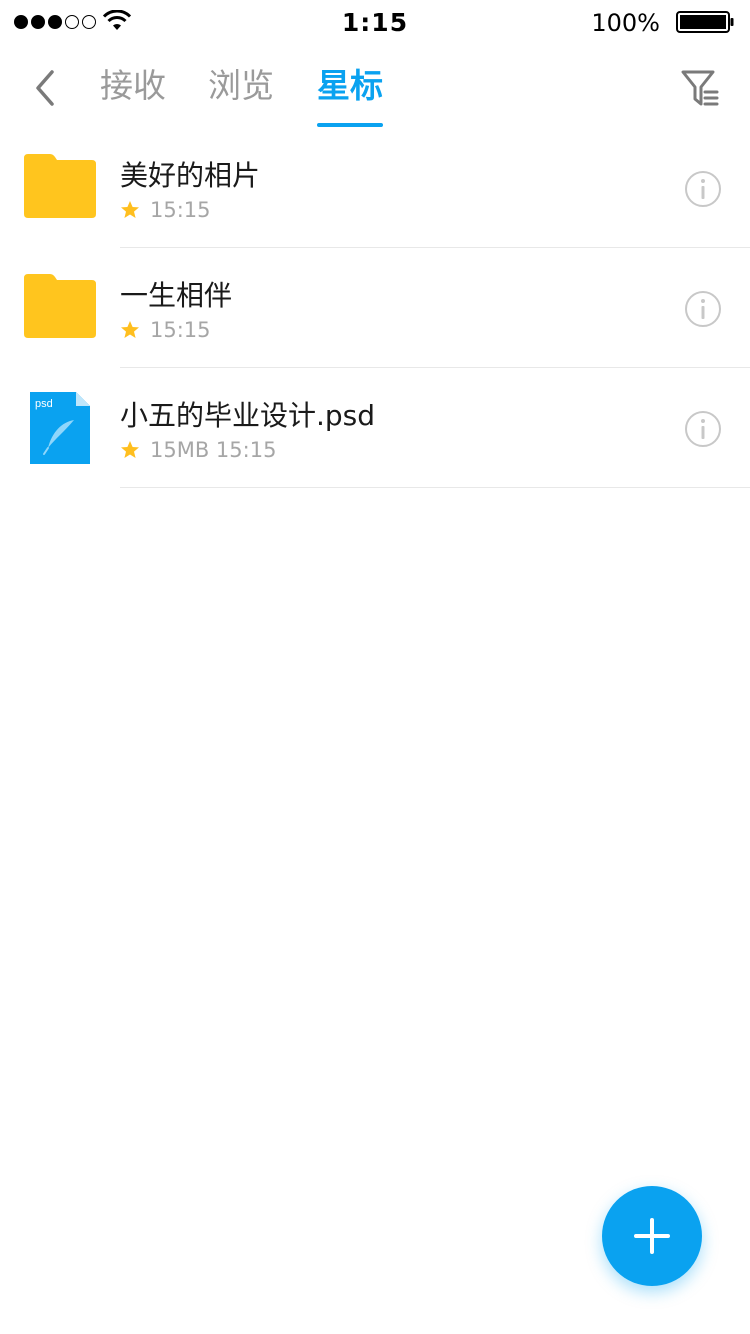 The image size is (750, 1334). Describe the element at coordinates (248, 415) in the screenshot. I see `file-name: 小五的毕业设计.psd` at that location.